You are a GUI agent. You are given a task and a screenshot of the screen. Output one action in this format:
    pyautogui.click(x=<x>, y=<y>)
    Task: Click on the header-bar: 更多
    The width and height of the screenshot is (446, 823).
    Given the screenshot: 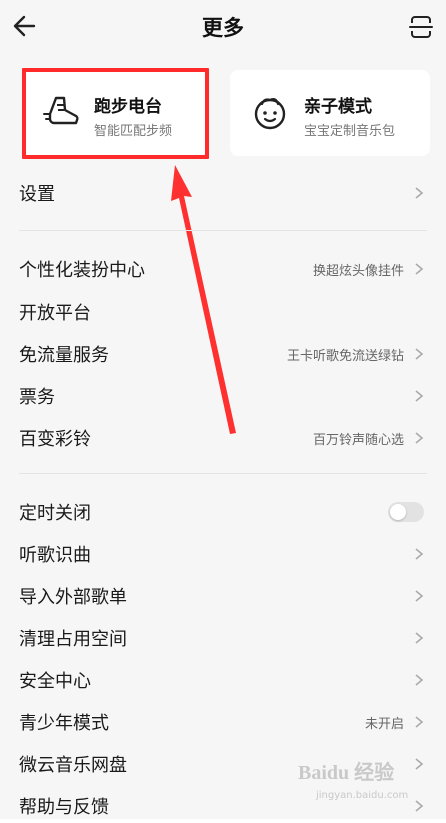 What is the action you would take?
    pyautogui.click(x=223, y=28)
    